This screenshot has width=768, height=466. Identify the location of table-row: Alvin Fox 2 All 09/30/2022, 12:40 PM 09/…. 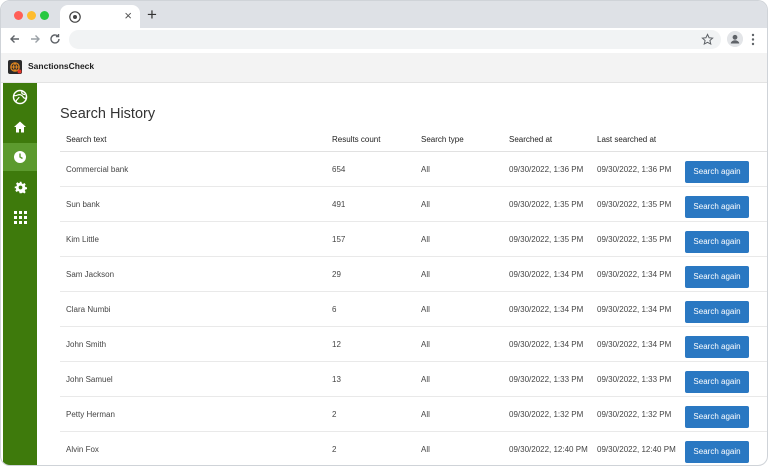
(413, 448).